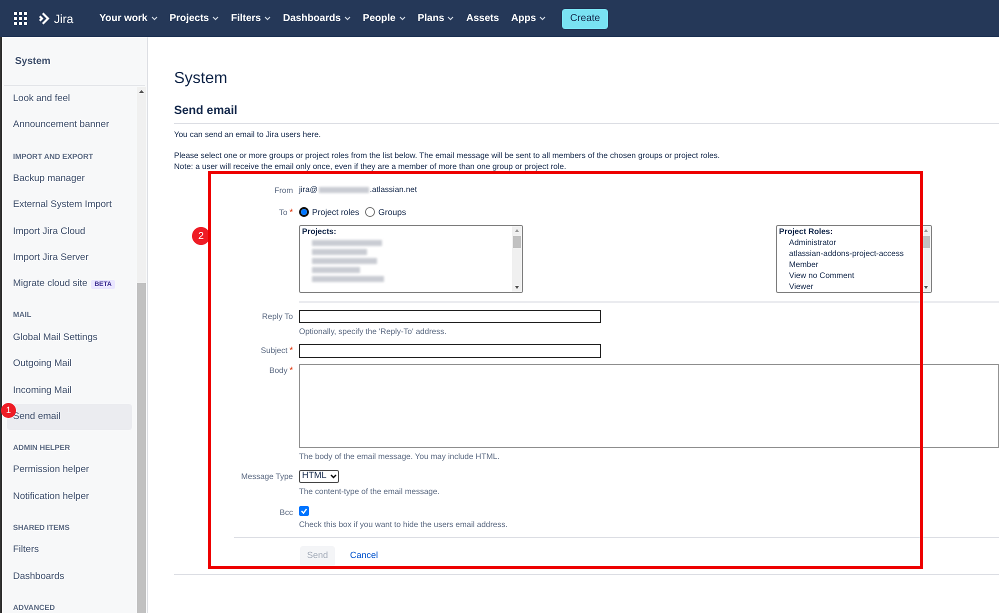 The height and width of the screenshot is (613, 999). I want to click on jira-logo: Jira, so click(55, 19).